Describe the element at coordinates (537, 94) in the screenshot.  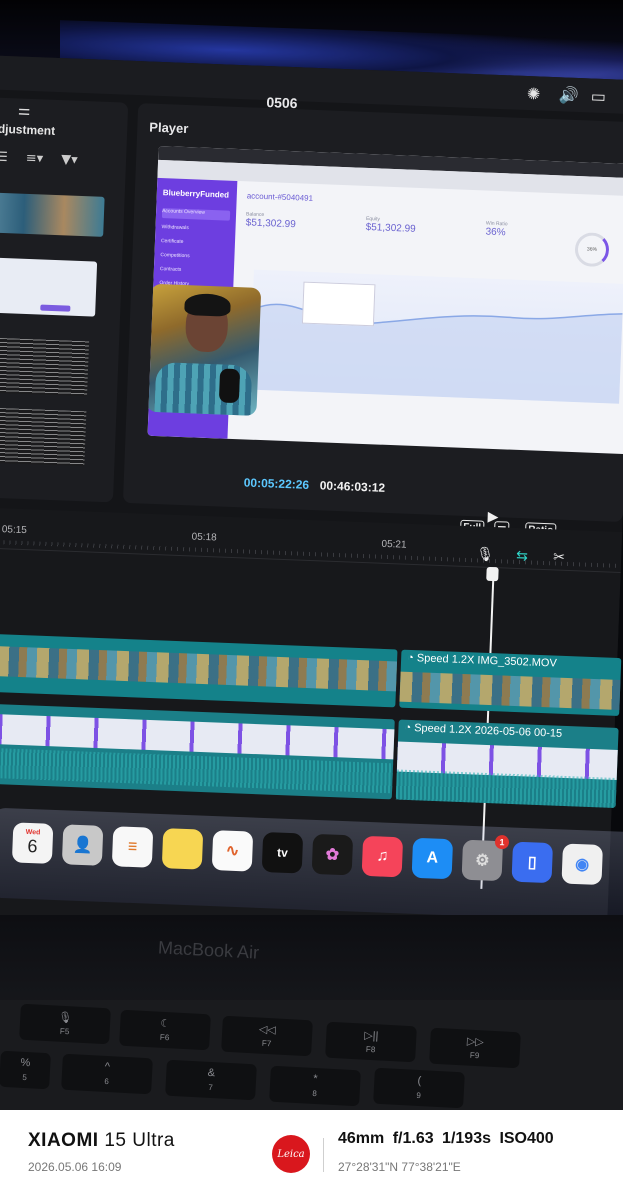
I see `control-center-icon: ✺` at that location.